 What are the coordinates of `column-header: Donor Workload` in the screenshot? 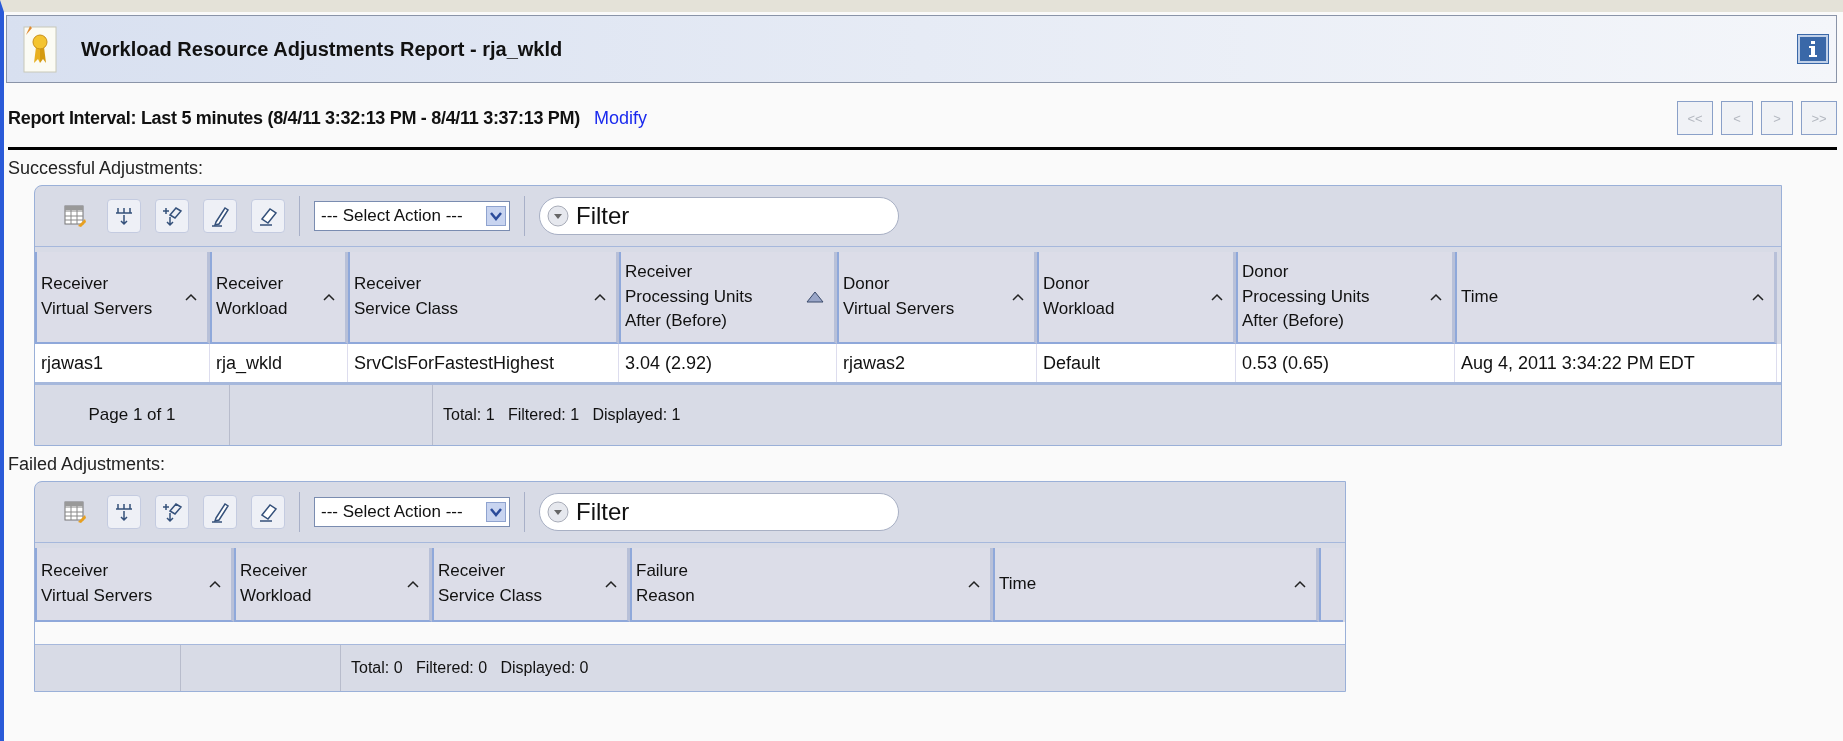 It's located at (1136, 298).